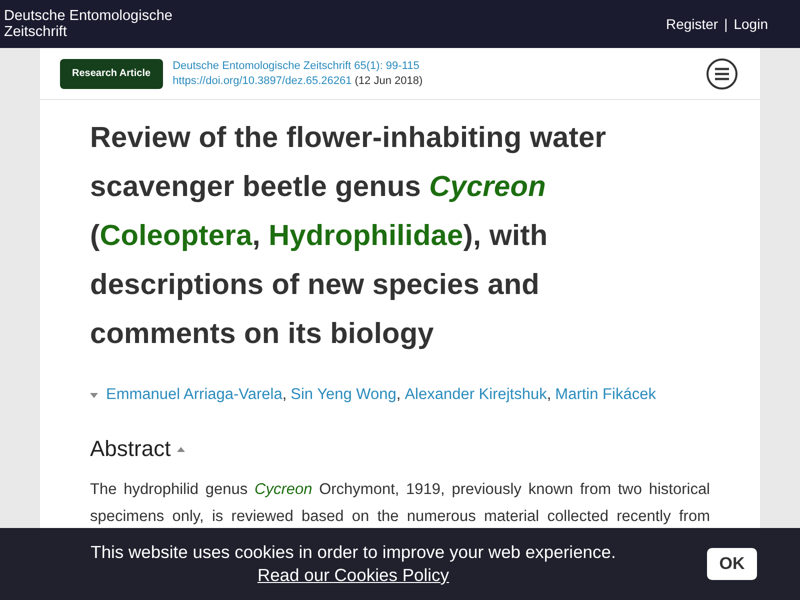 This screenshot has height=600, width=800. What do you see at coordinates (180, 449) in the screenshot?
I see `expand-triangle-icon` at bounding box center [180, 449].